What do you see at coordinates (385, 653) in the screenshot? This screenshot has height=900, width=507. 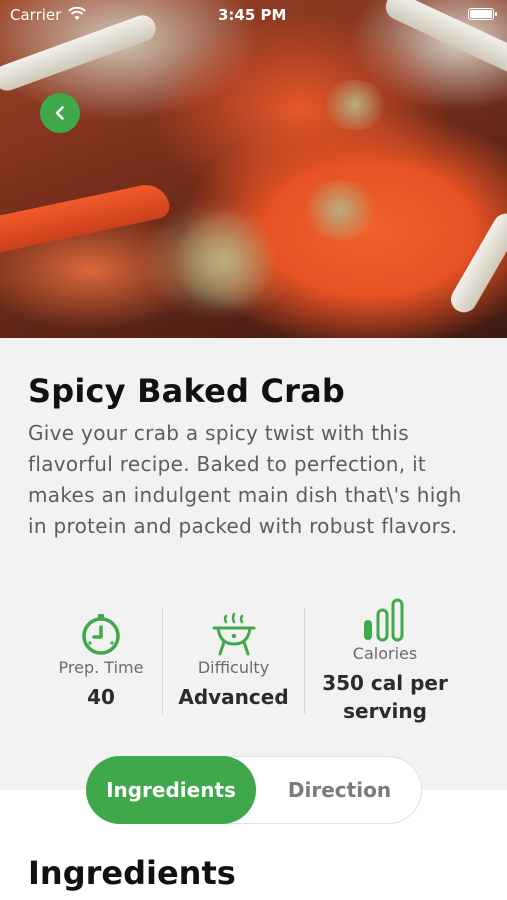 I see `calories-label: Calories` at bounding box center [385, 653].